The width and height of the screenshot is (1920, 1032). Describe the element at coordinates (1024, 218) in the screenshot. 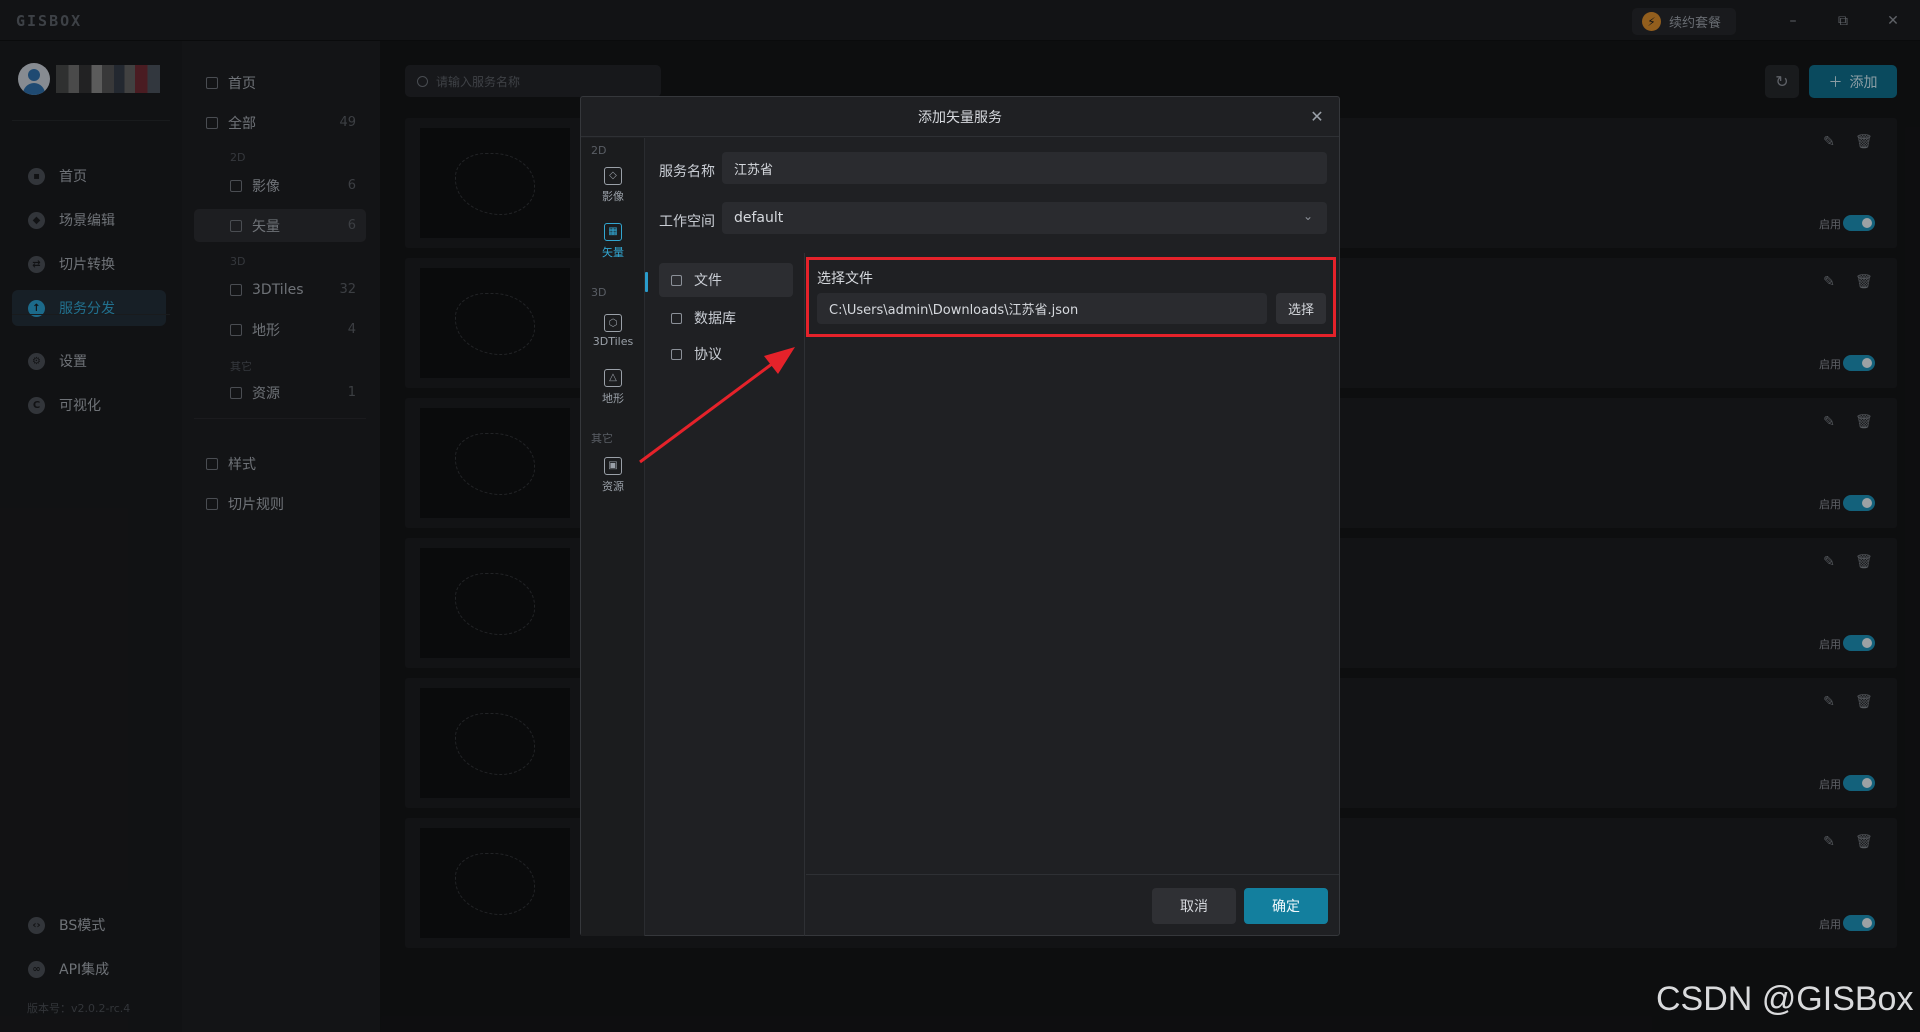

I see `workspace-select: default ⌄` at that location.